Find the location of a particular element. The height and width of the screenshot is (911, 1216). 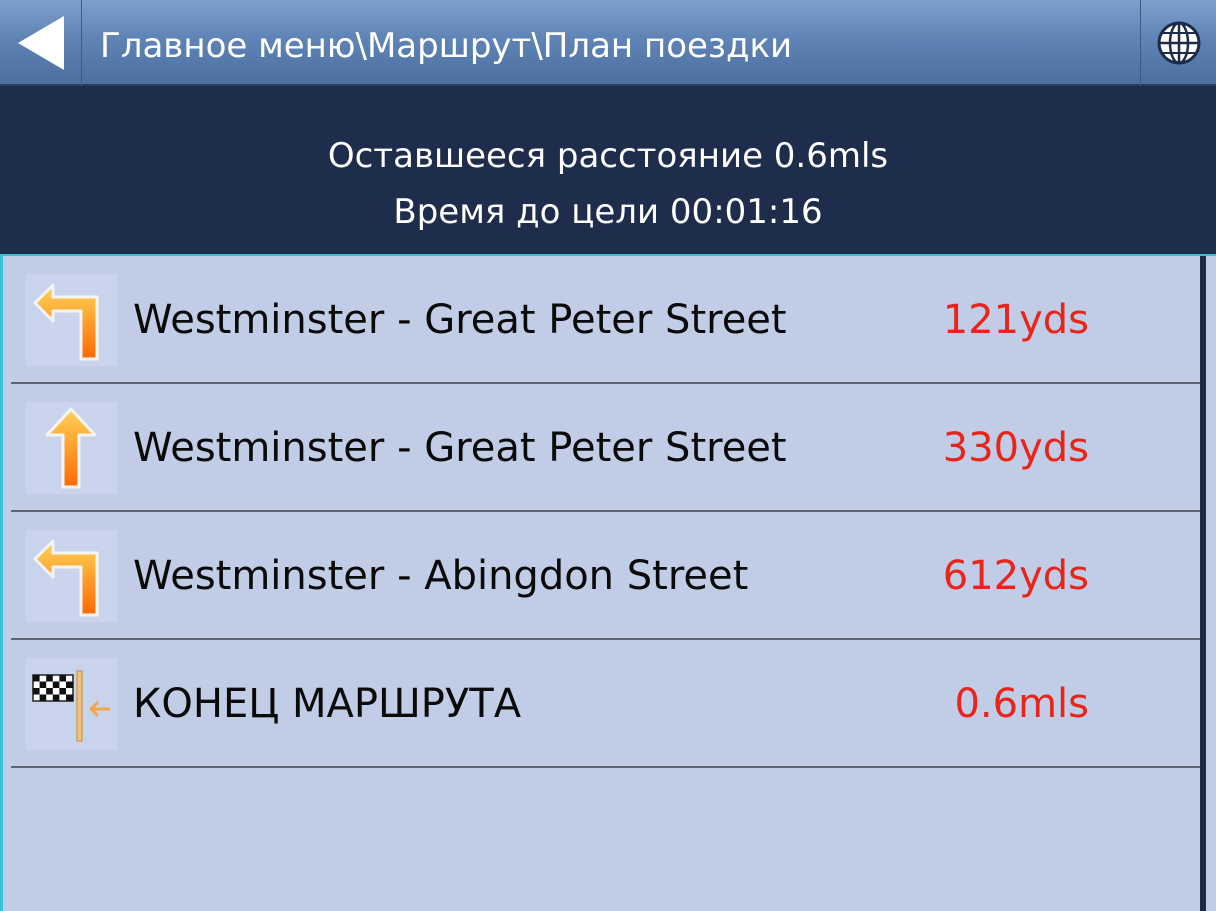

step-distance: 121yds is located at coordinates (1015, 320).